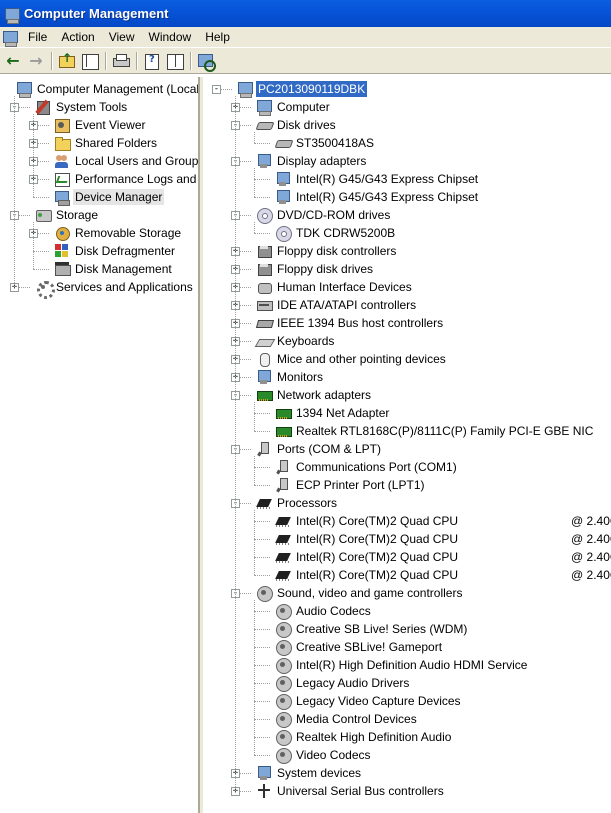  I want to click on console-tree-item: Storage, so click(67, 215).